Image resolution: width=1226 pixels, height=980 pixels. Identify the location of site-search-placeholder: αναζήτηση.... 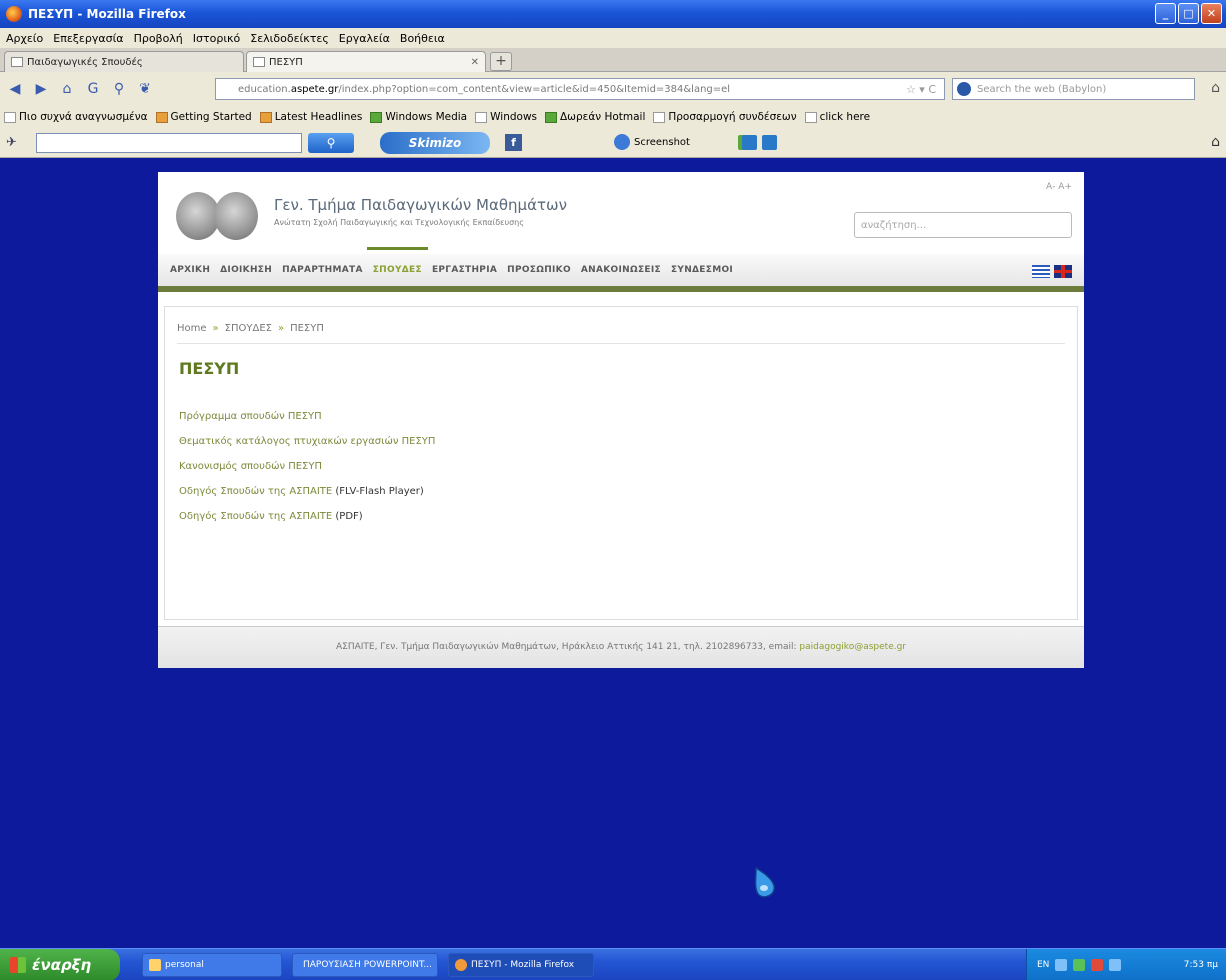
(894, 225).